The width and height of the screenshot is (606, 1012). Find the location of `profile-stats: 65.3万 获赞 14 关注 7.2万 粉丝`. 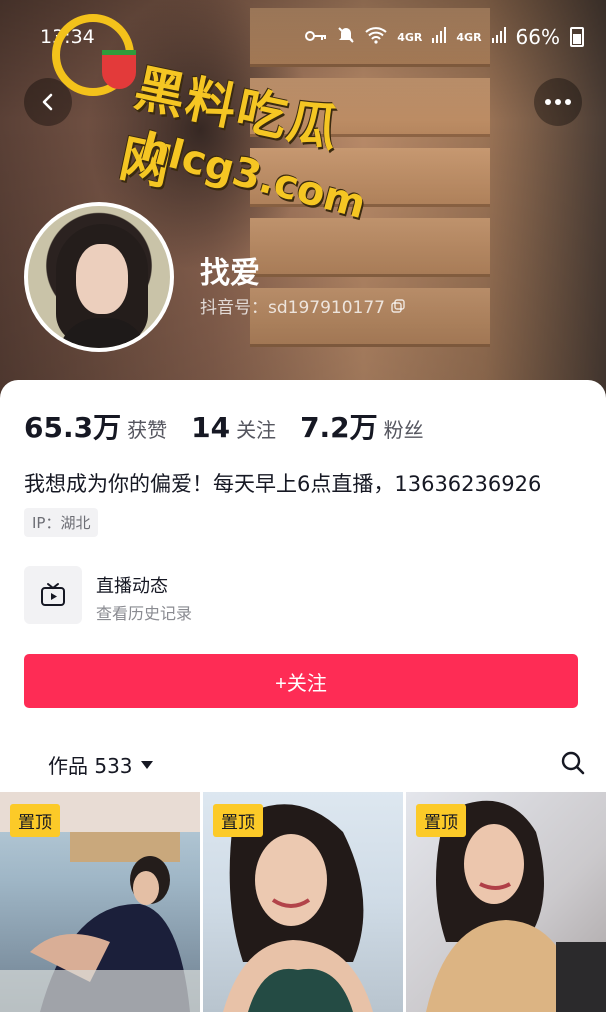

profile-stats: 65.3万 获赞 14 关注 7.2万 粉丝 is located at coordinates (224, 426).